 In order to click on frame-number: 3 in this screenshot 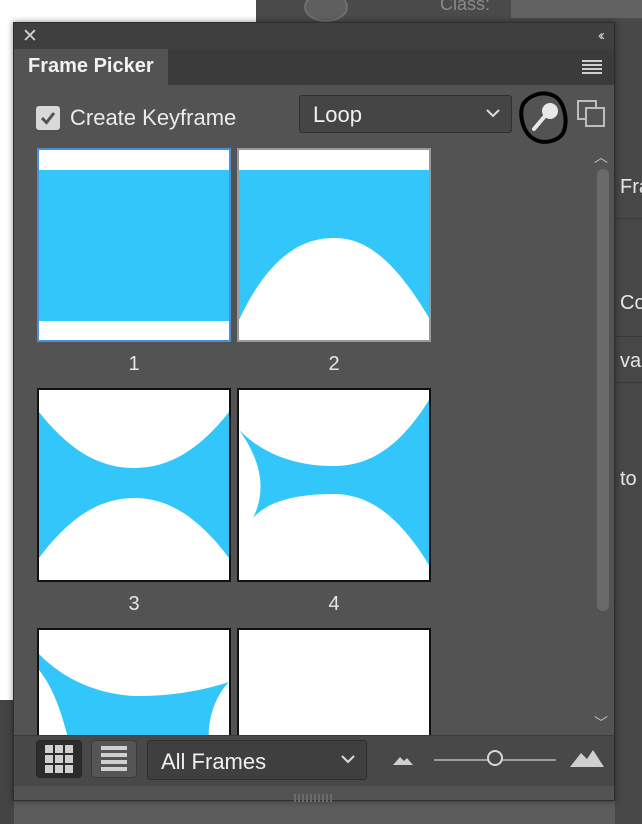, I will do `click(134, 604)`.